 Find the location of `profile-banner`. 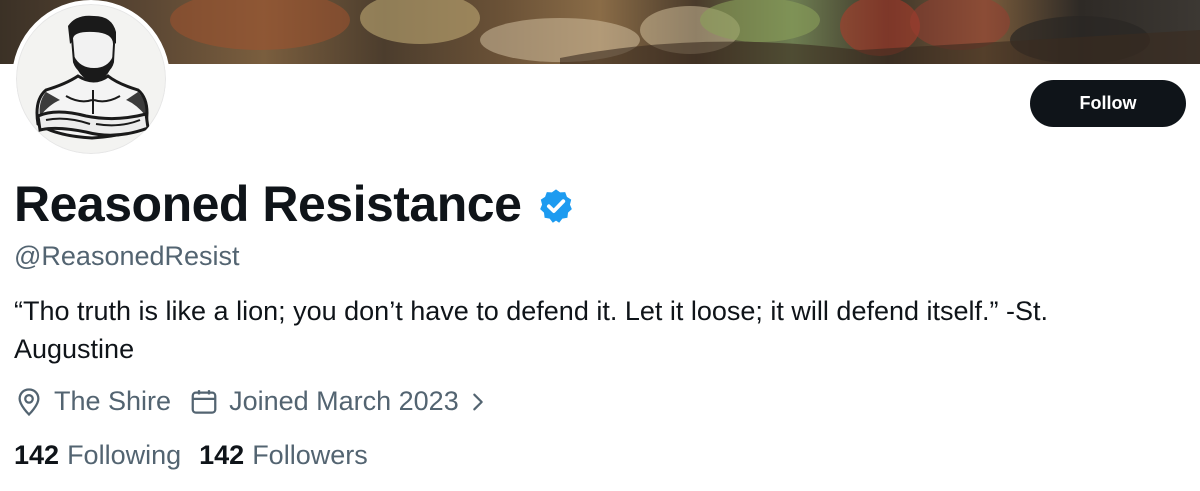

profile-banner is located at coordinates (600, 32).